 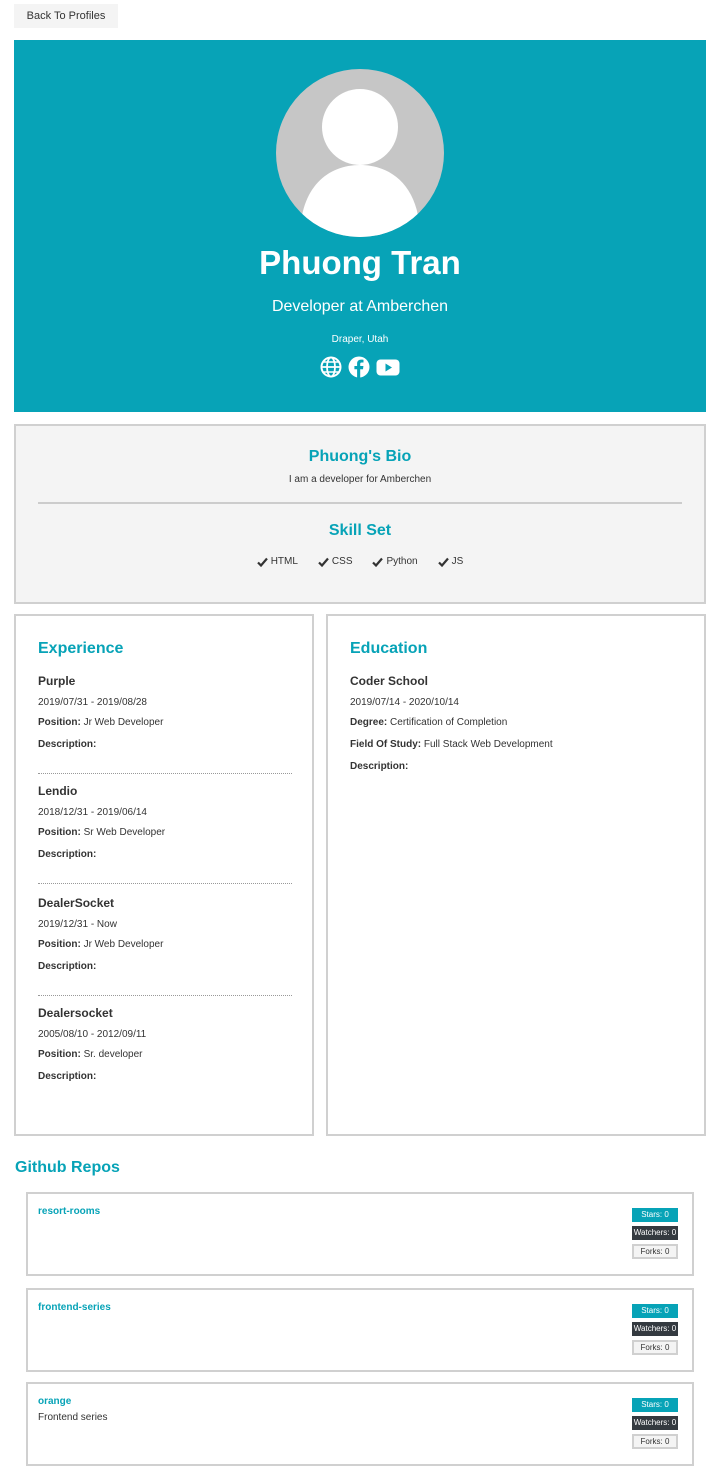 I want to click on school-name: Coder School, so click(x=389, y=681).